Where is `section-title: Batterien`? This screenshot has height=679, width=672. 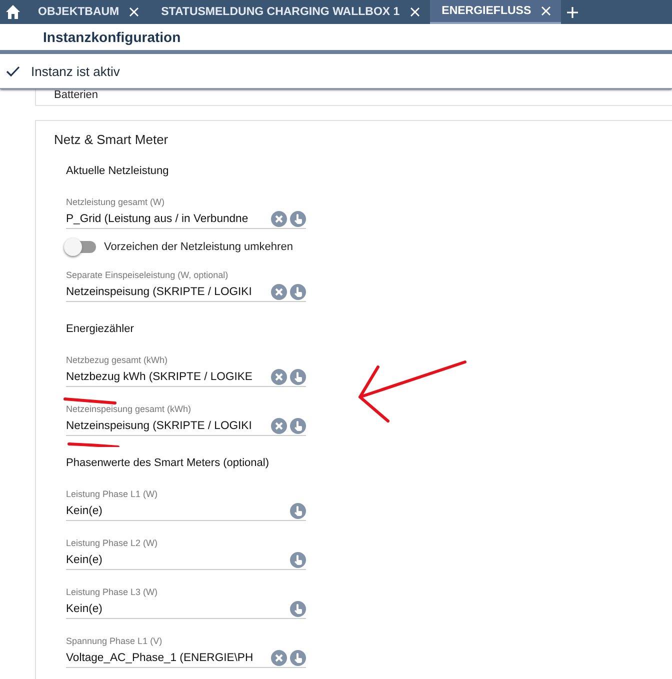
section-title: Batterien is located at coordinates (77, 95).